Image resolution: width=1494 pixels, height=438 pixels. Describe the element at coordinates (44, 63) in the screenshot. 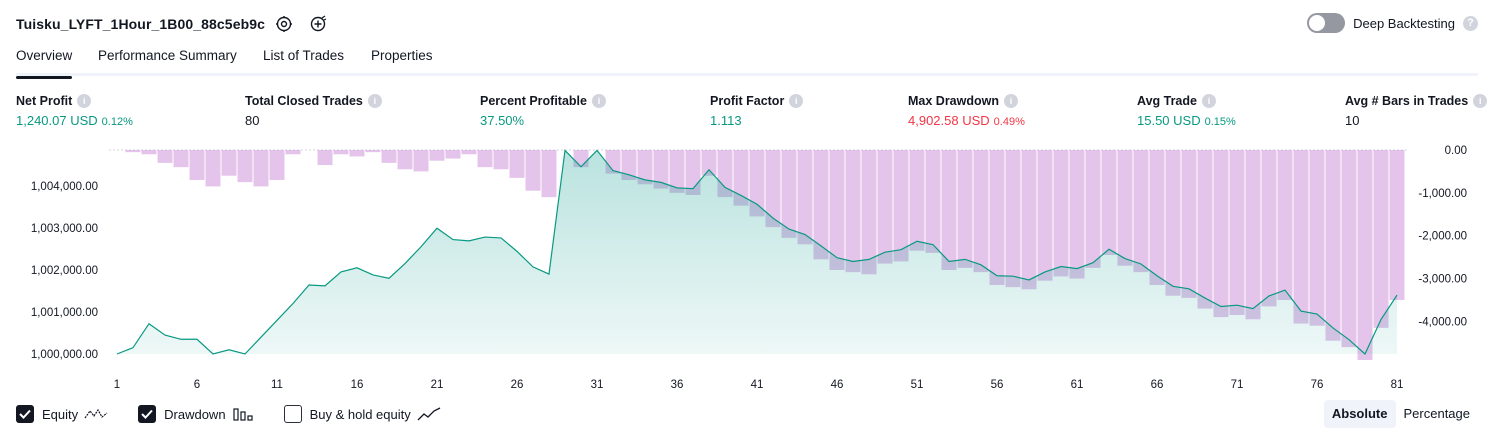

I see `tab-overview: Overview` at that location.